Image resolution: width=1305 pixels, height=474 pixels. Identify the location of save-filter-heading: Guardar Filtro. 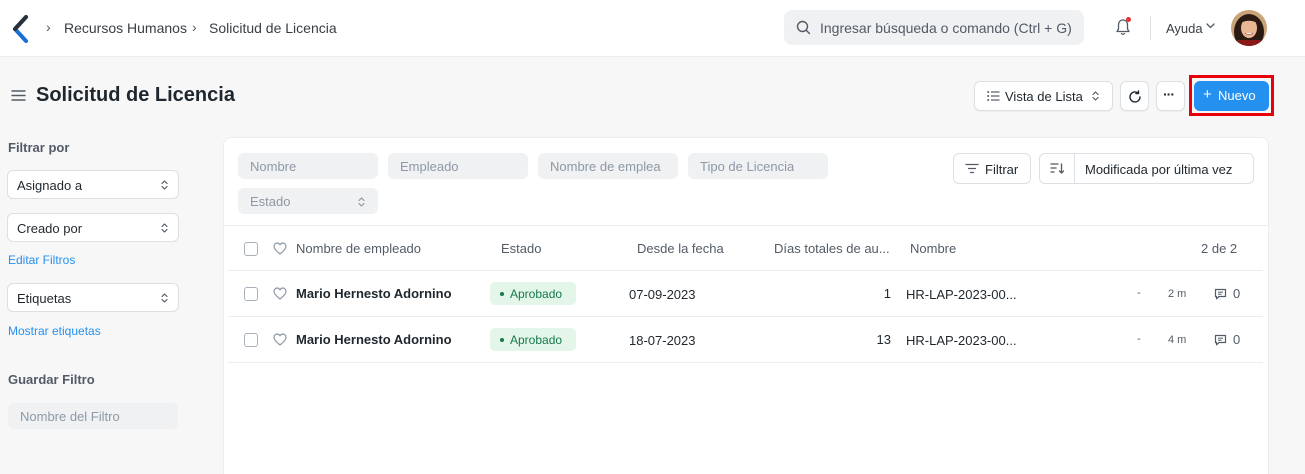
(51, 379).